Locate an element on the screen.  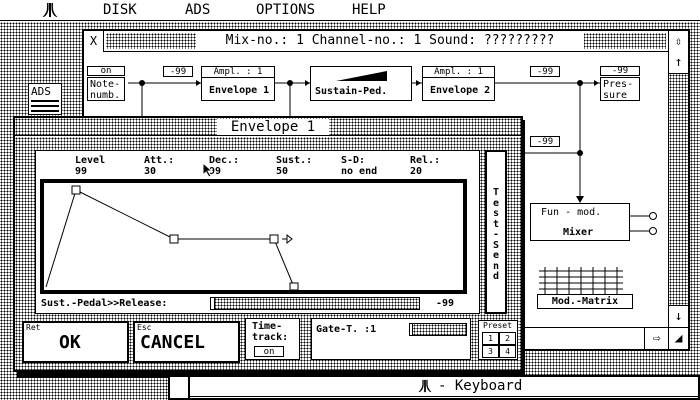
preset-panel: Preset 1 2 3 4 is located at coordinates (498, 340).